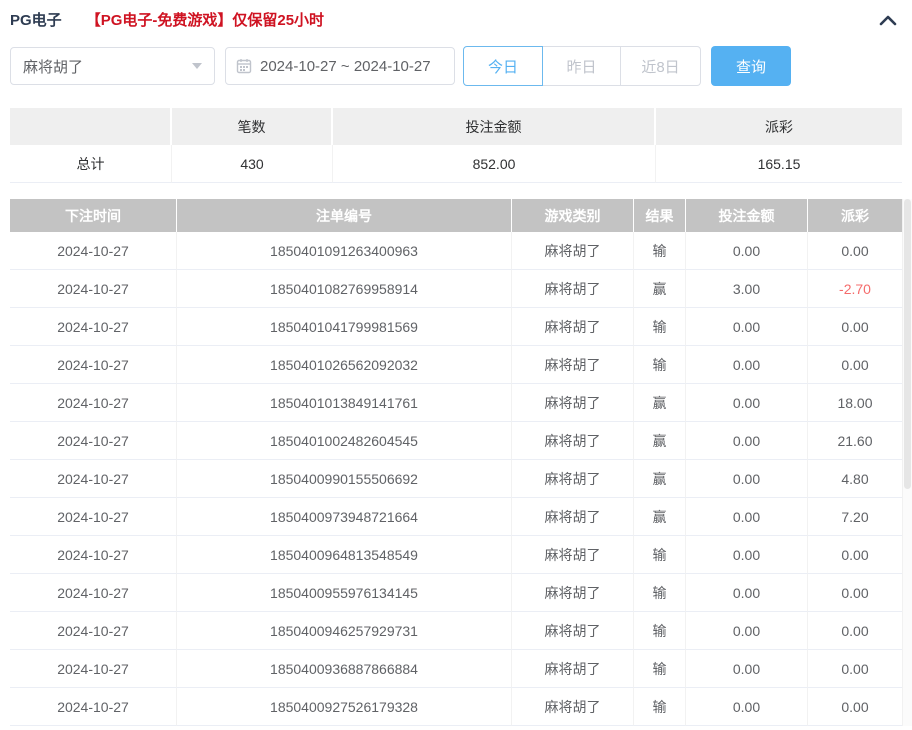 This screenshot has width=912, height=730. What do you see at coordinates (205, 20) in the screenshot?
I see `retention-notice: 【PG电子-免费游戏】仅保留25小时` at bounding box center [205, 20].